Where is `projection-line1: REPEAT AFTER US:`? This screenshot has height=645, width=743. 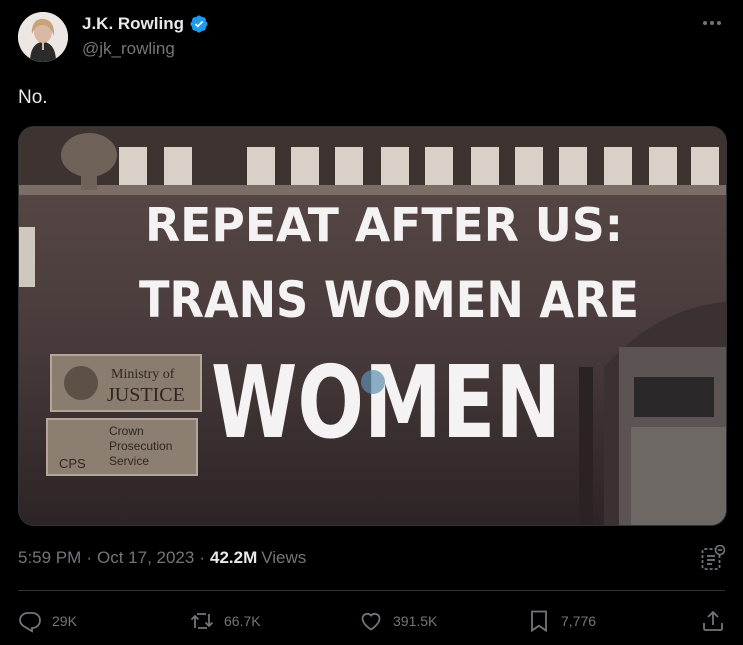 projection-line1: REPEAT AFTER US: is located at coordinates (384, 225).